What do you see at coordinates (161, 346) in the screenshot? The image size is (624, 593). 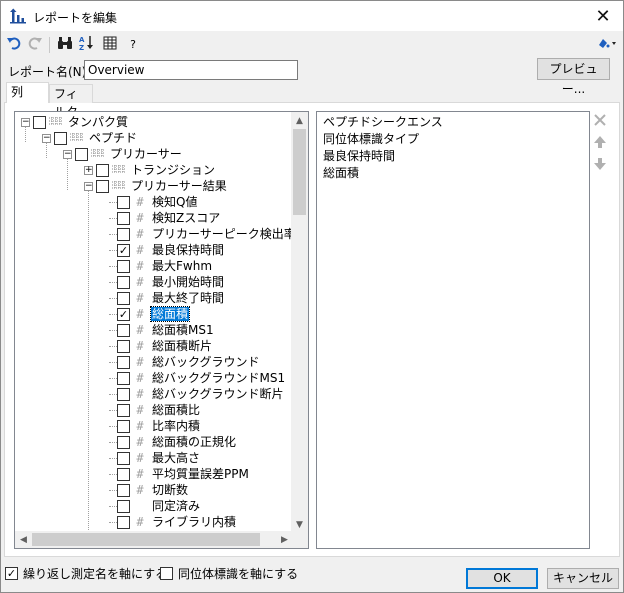 I see `tree-node: # 総面積断片` at bounding box center [161, 346].